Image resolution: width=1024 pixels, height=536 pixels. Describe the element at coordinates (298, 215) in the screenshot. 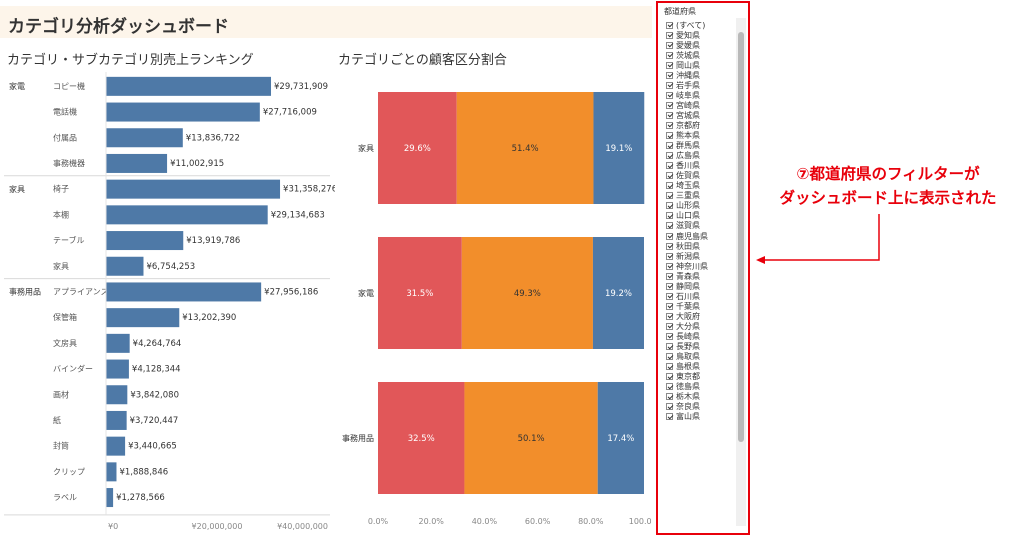

I see `value-label: ¥29,134,683` at that location.